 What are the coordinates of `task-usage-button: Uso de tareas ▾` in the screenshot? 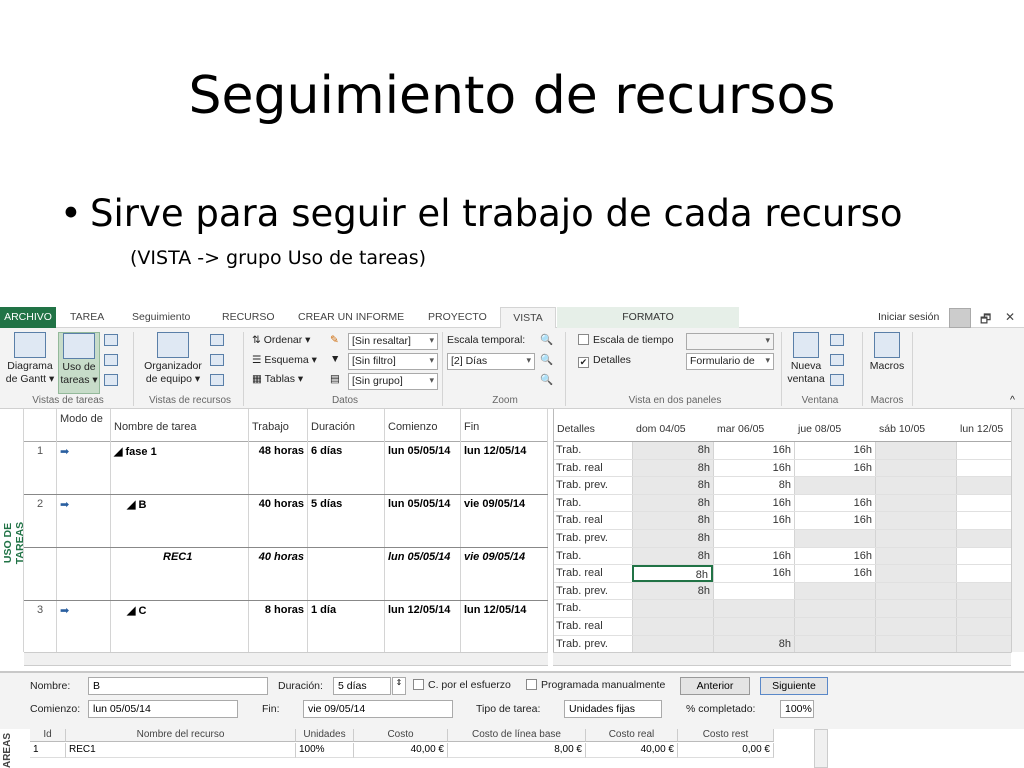 It's located at (79, 363).